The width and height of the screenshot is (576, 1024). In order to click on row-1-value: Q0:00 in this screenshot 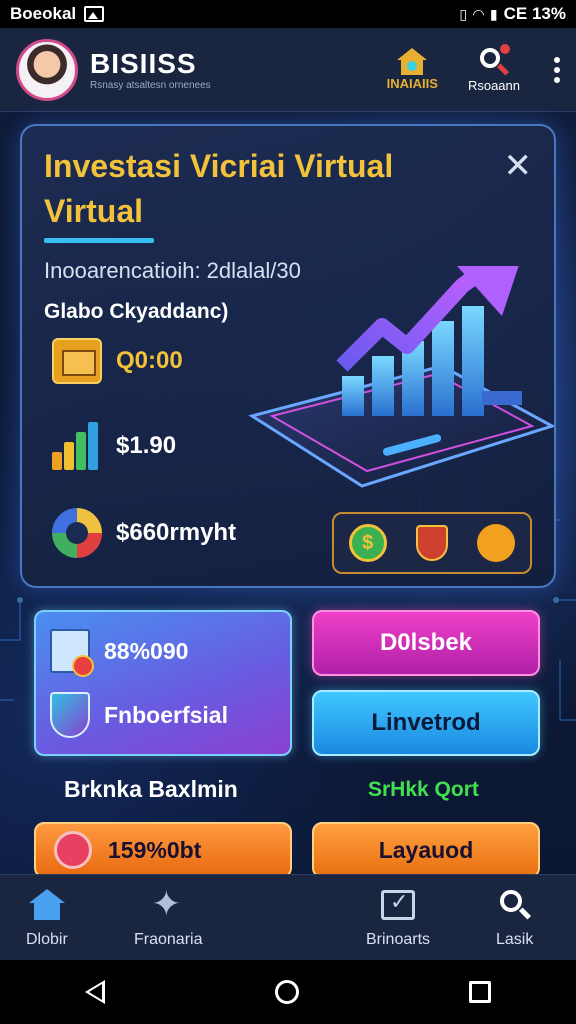, I will do `click(149, 360)`.